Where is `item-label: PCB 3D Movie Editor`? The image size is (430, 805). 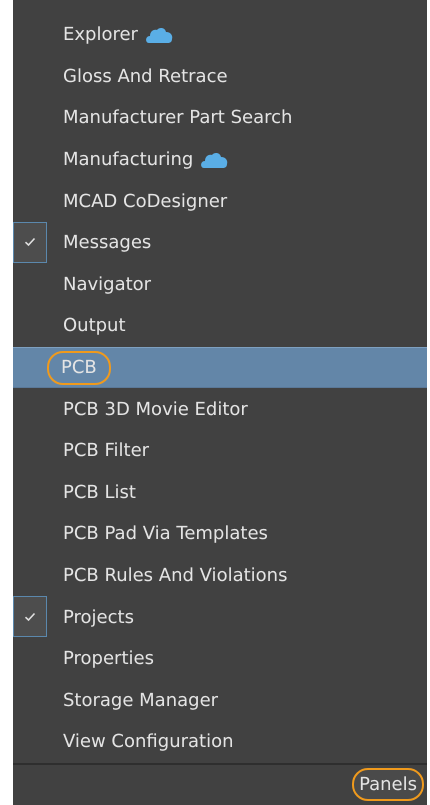 item-label: PCB 3D Movie Editor is located at coordinates (155, 410).